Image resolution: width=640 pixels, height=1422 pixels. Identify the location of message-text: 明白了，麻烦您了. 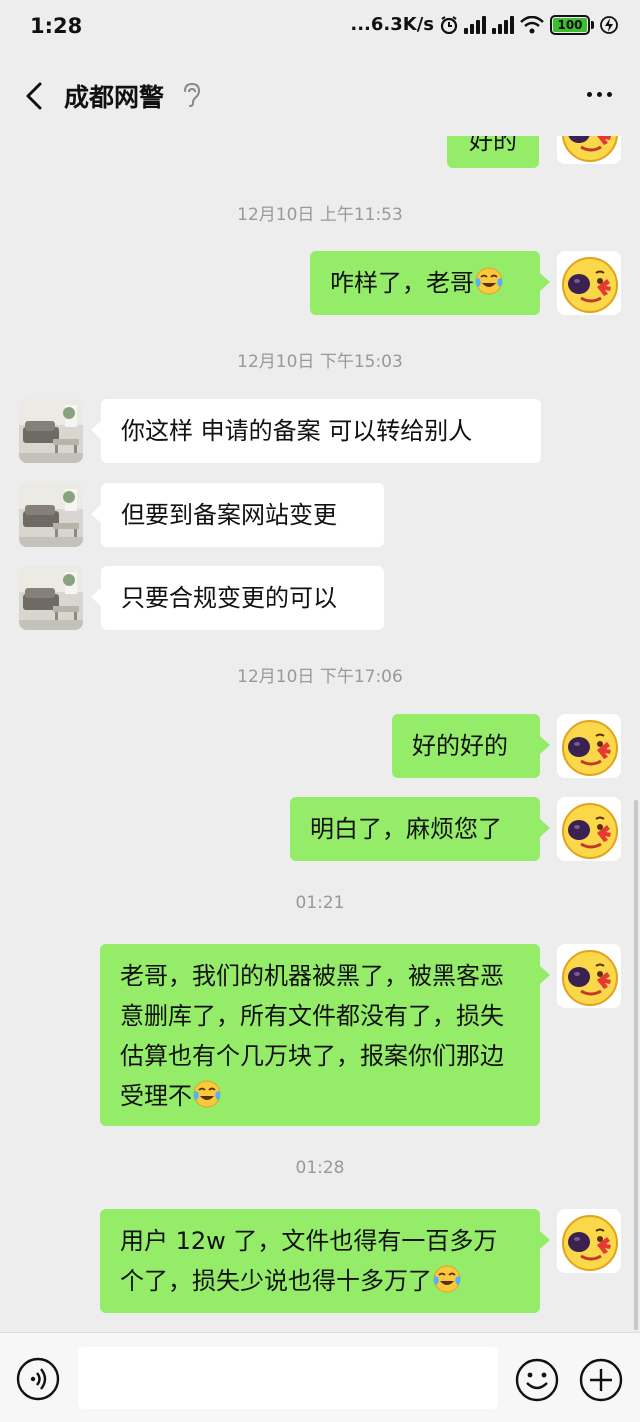
(406, 829).